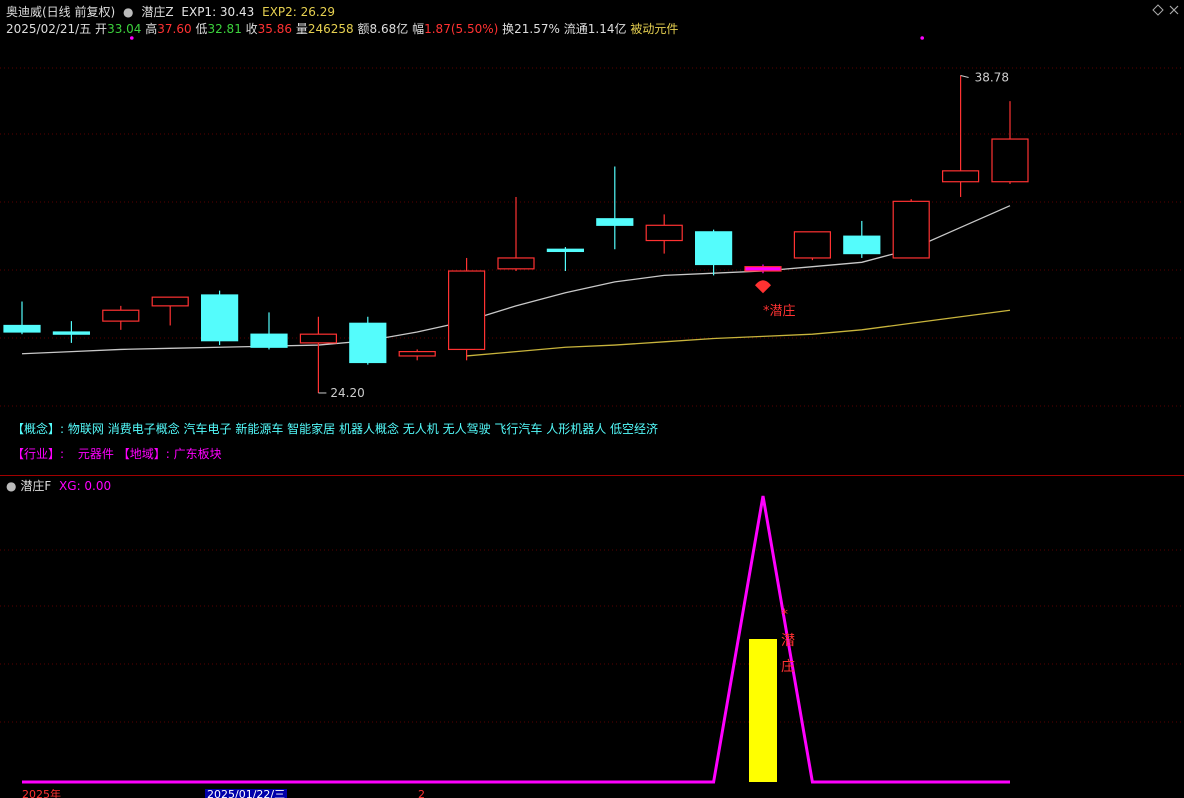 The image size is (1184, 798). Describe the element at coordinates (347, 393) in the screenshot. I see `min-price-label: 24.20` at that location.